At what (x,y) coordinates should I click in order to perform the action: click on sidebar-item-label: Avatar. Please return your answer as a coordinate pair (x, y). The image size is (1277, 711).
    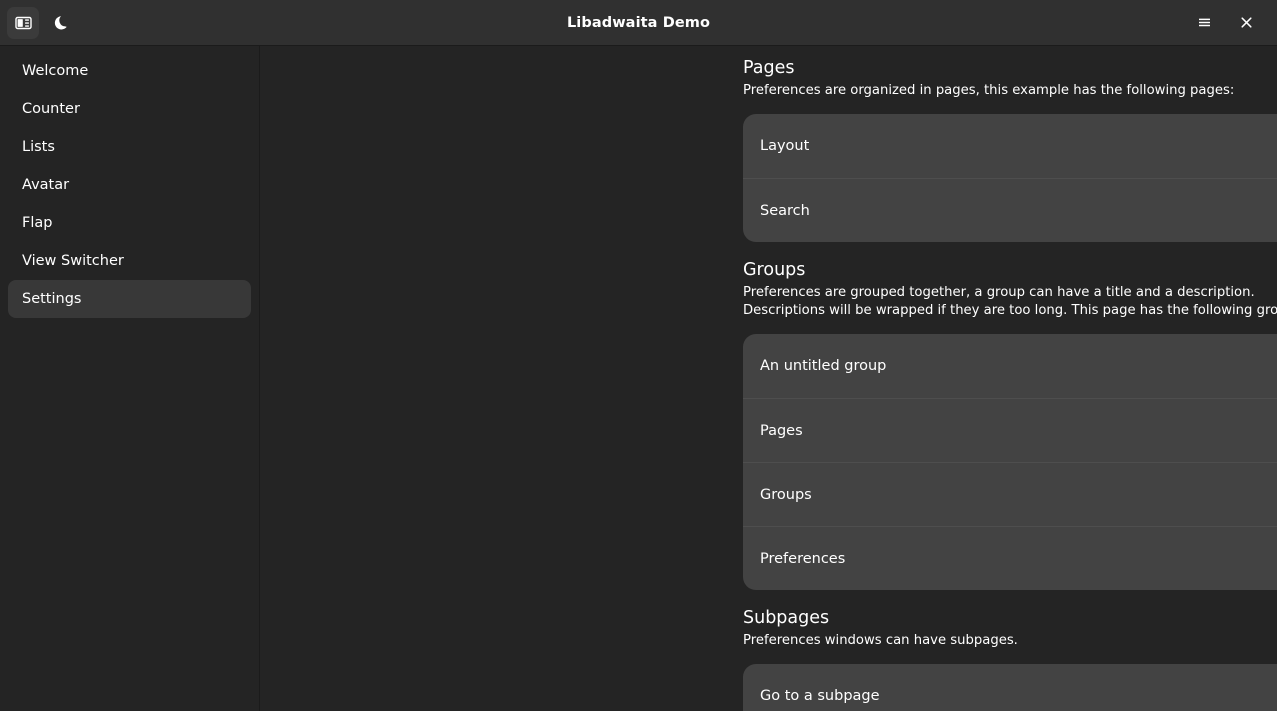
    Looking at the image, I should click on (46, 185).